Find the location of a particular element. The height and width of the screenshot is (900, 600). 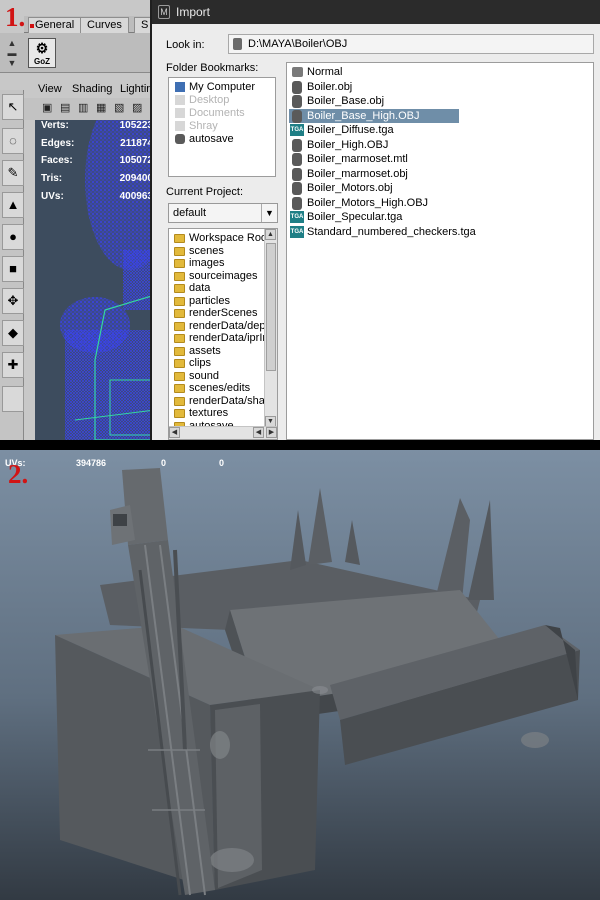

bookmark-documents: Documents is located at coordinates (209, 113).